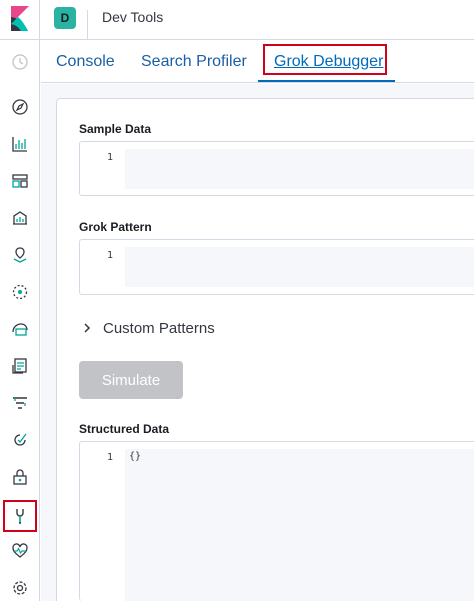 The width and height of the screenshot is (474, 601). What do you see at coordinates (326, 81) in the screenshot?
I see `selected-tab-underline` at bounding box center [326, 81].